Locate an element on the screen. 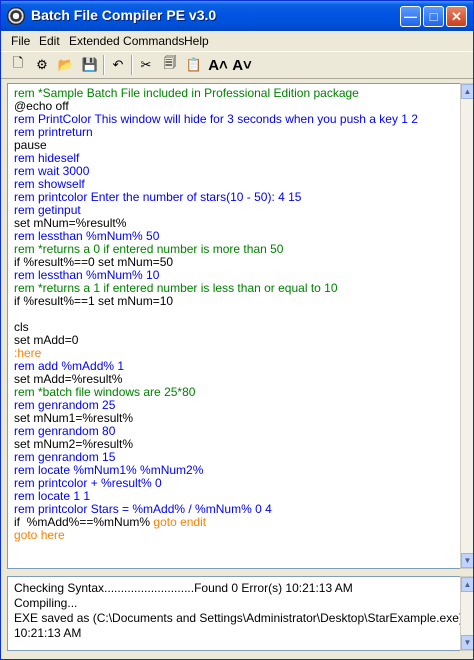 This screenshot has height=660, width=474. cut-button: ✂ is located at coordinates (146, 65).